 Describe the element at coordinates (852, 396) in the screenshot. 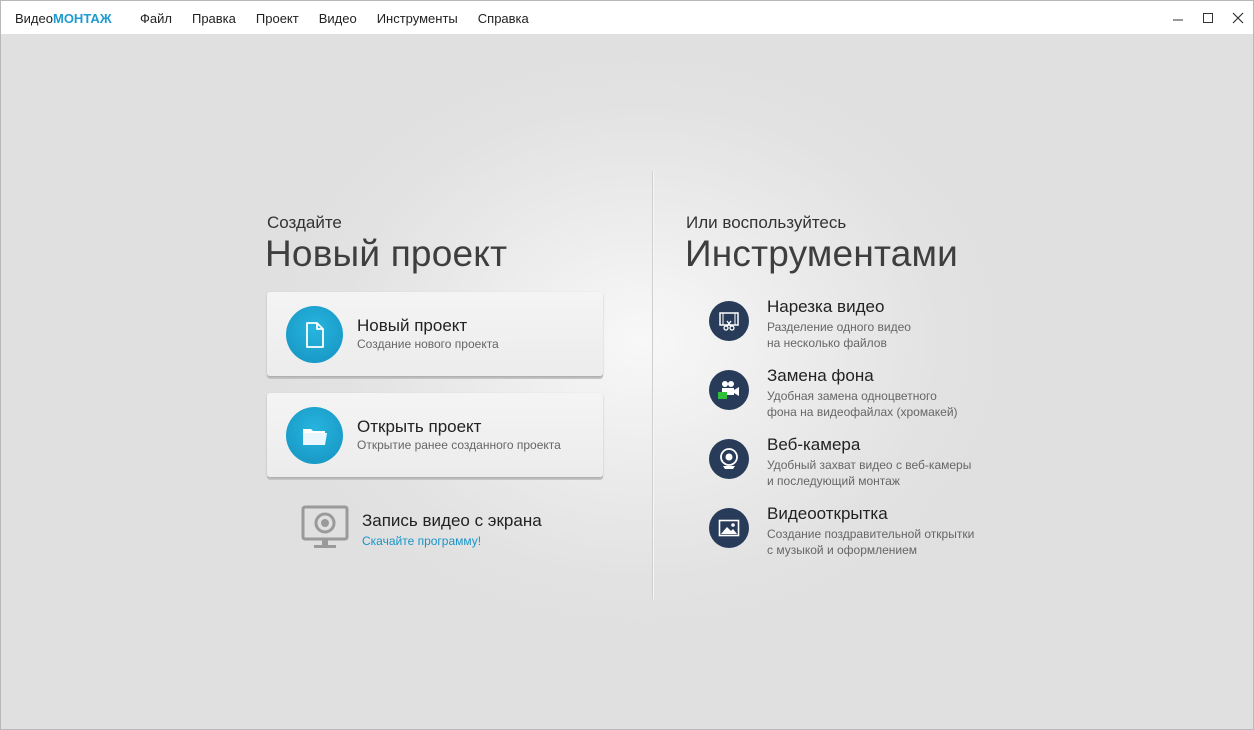

I see `tool-chromakey-desc-line1: Удобная замена одноцветного` at that location.